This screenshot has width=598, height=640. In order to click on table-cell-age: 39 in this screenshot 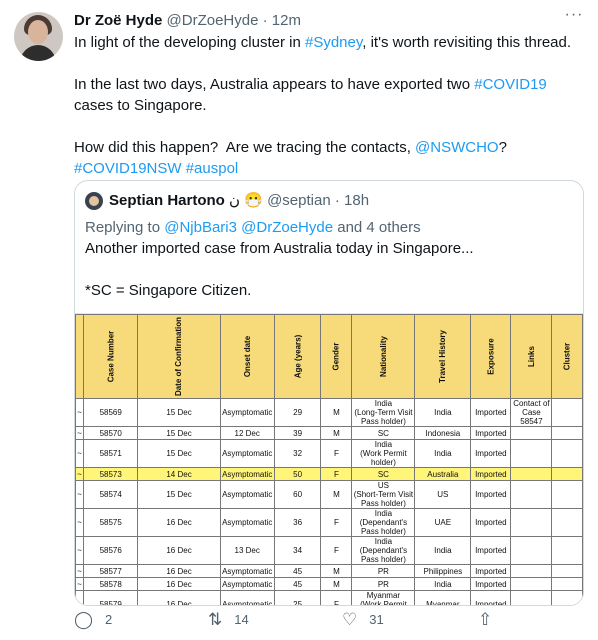, I will do `click(297, 433)`.